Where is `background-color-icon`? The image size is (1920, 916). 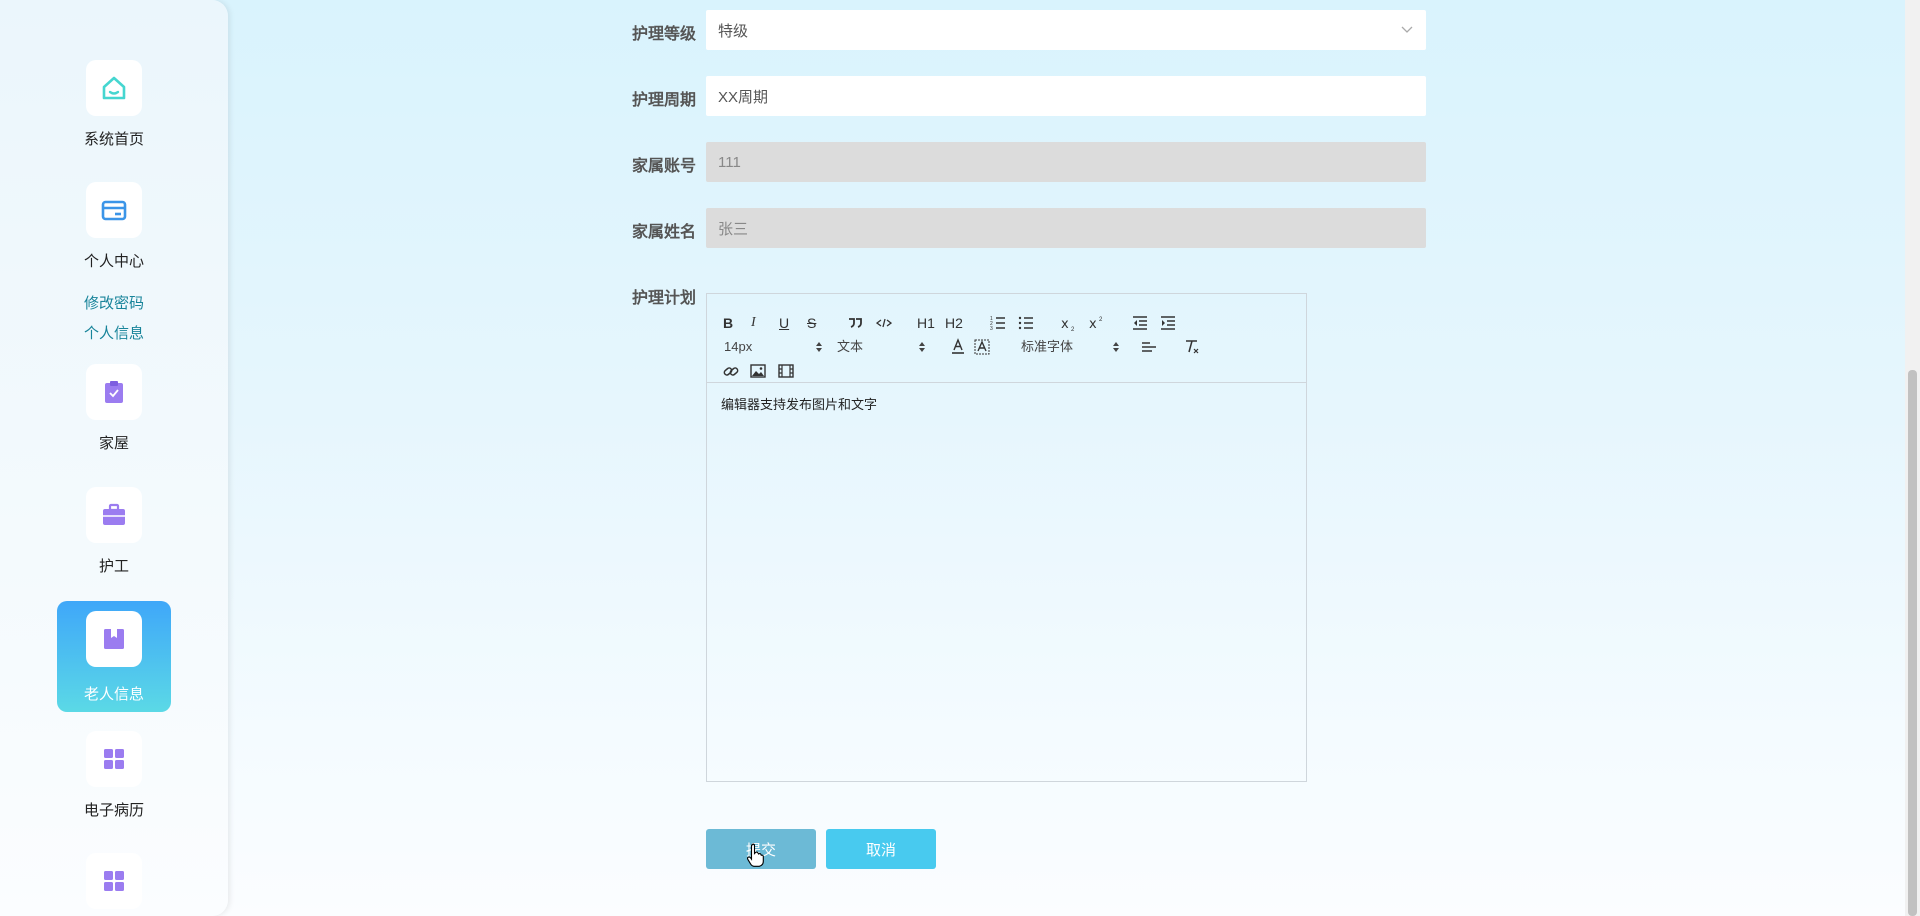 background-color-icon is located at coordinates (982, 347).